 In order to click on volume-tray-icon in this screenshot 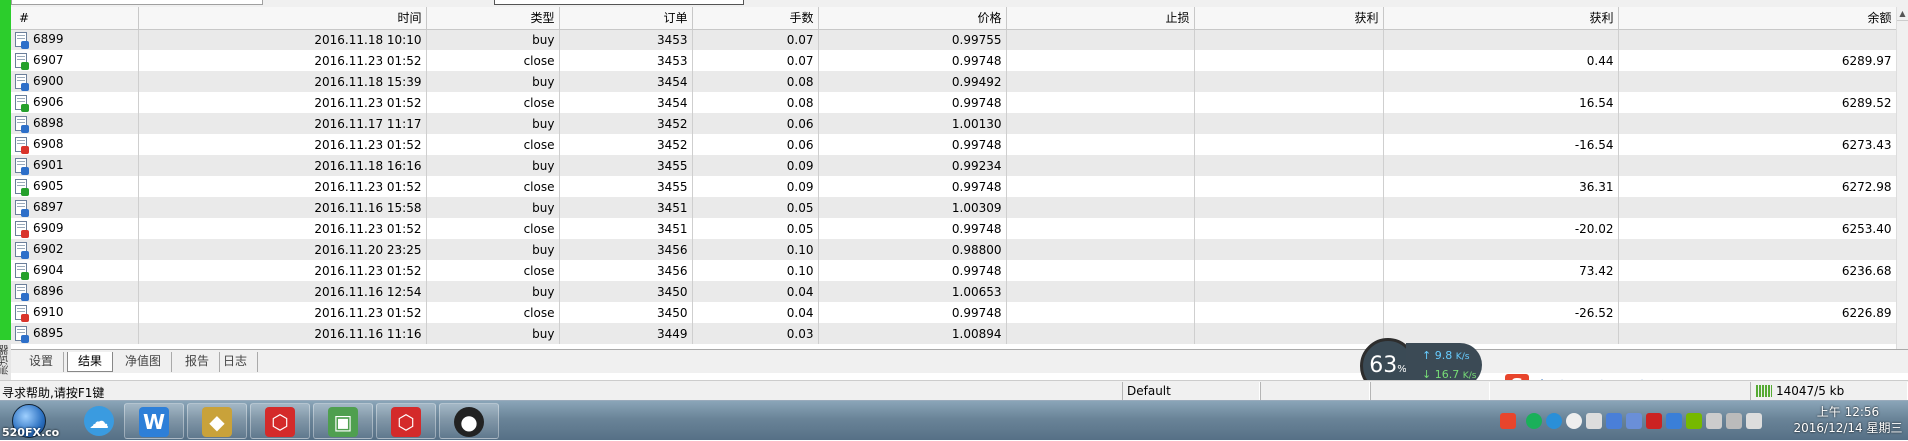, I will do `click(1754, 421)`.